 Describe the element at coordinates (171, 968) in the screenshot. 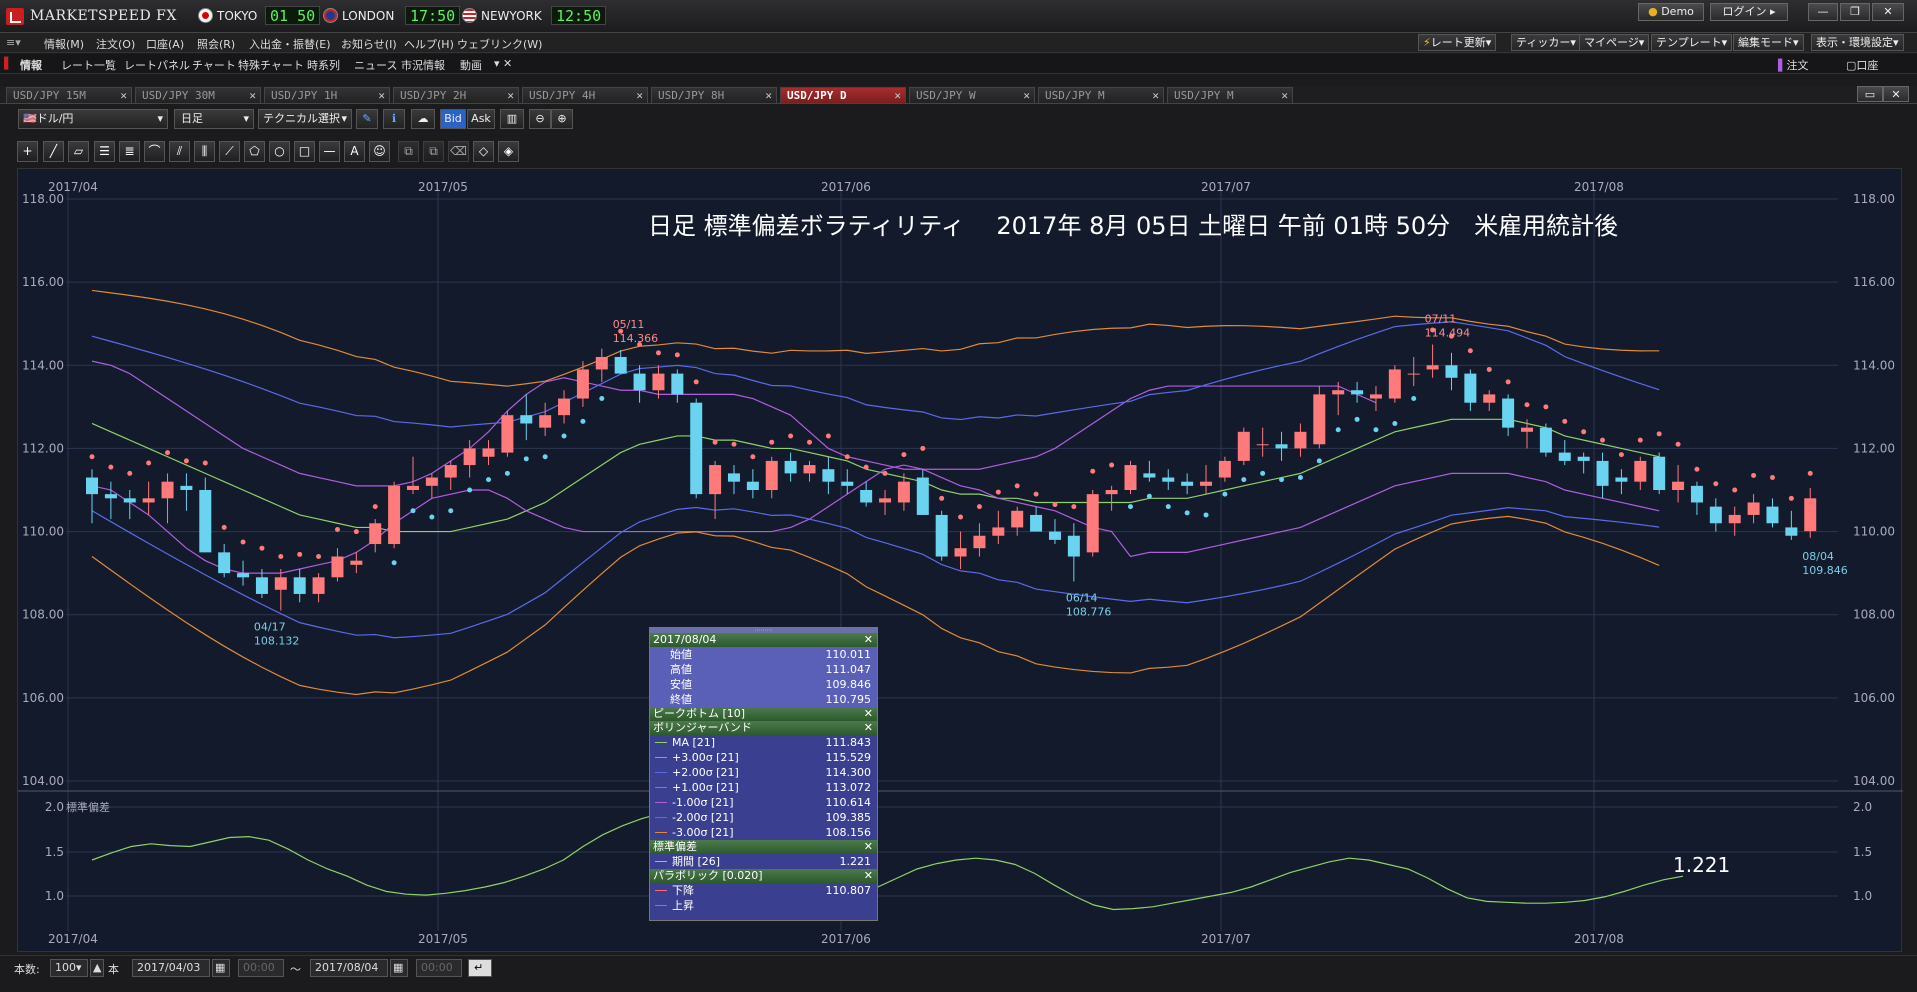

I see `from-date-input: 2017/04/03` at that location.